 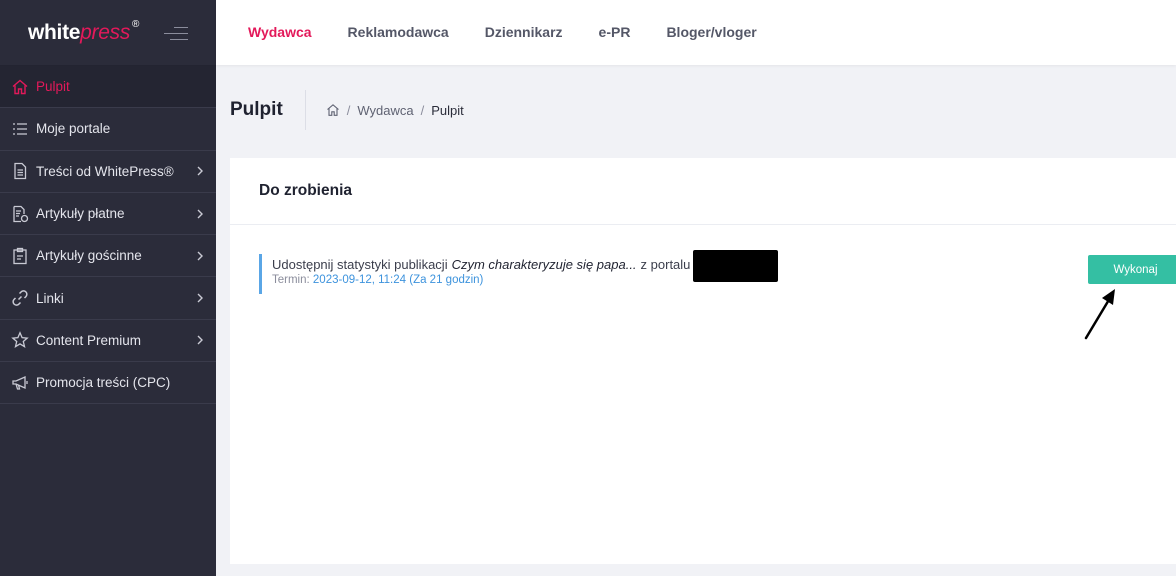 I want to click on logo-text-accent: press, so click(x=105, y=32).